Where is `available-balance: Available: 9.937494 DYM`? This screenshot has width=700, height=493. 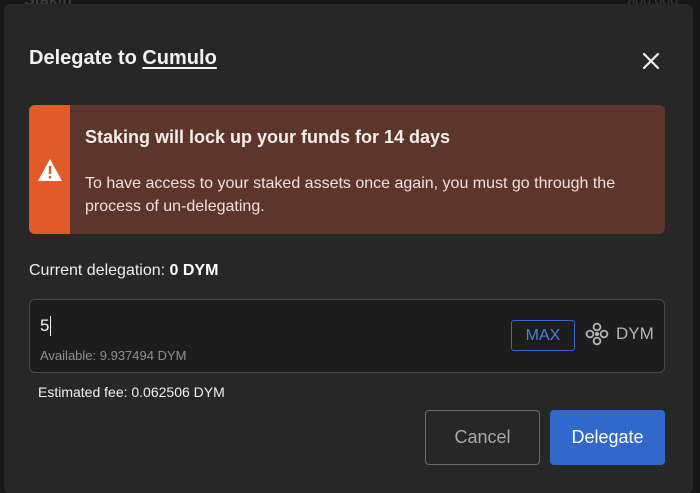 available-balance: Available: 9.937494 DYM is located at coordinates (113, 355).